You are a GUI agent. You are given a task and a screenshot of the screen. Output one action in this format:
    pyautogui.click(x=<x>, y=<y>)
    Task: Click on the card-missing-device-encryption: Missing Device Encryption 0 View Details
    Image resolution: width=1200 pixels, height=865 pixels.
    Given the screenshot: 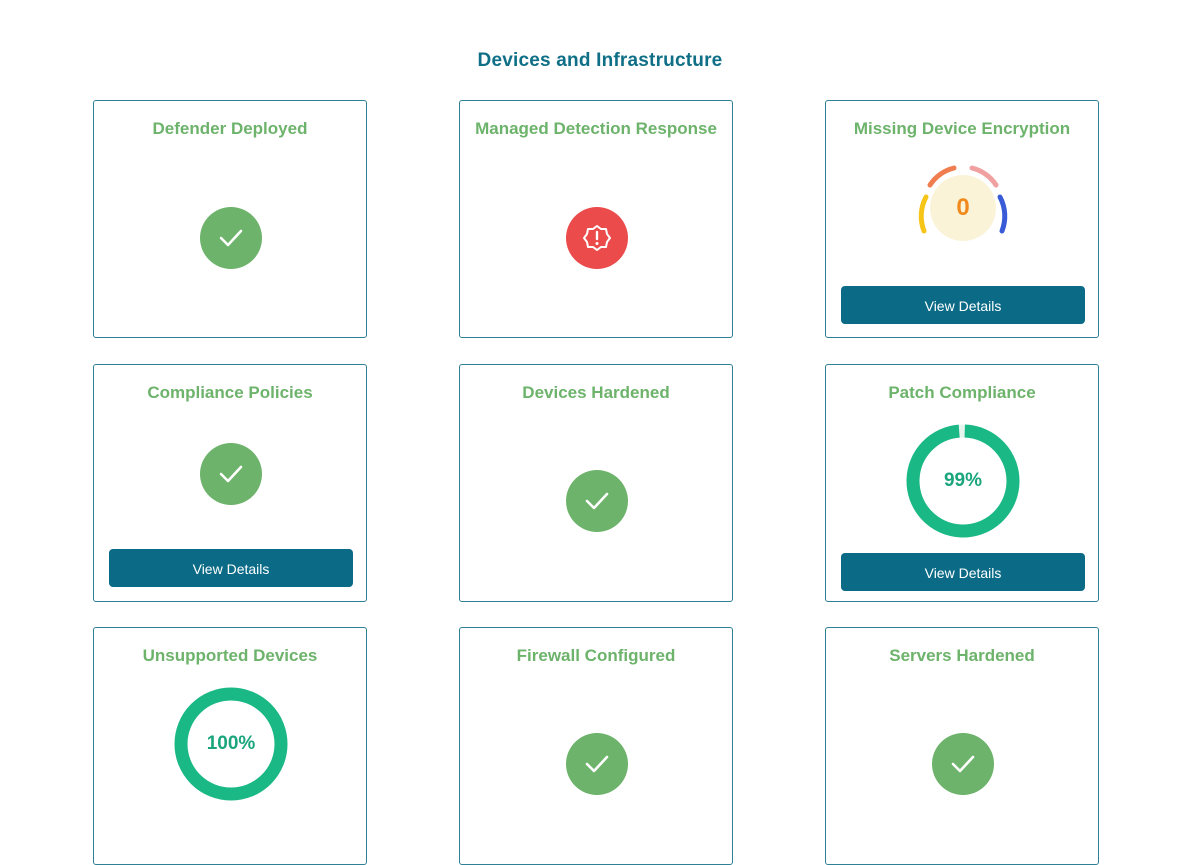 What is the action you would take?
    pyautogui.click(x=962, y=219)
    